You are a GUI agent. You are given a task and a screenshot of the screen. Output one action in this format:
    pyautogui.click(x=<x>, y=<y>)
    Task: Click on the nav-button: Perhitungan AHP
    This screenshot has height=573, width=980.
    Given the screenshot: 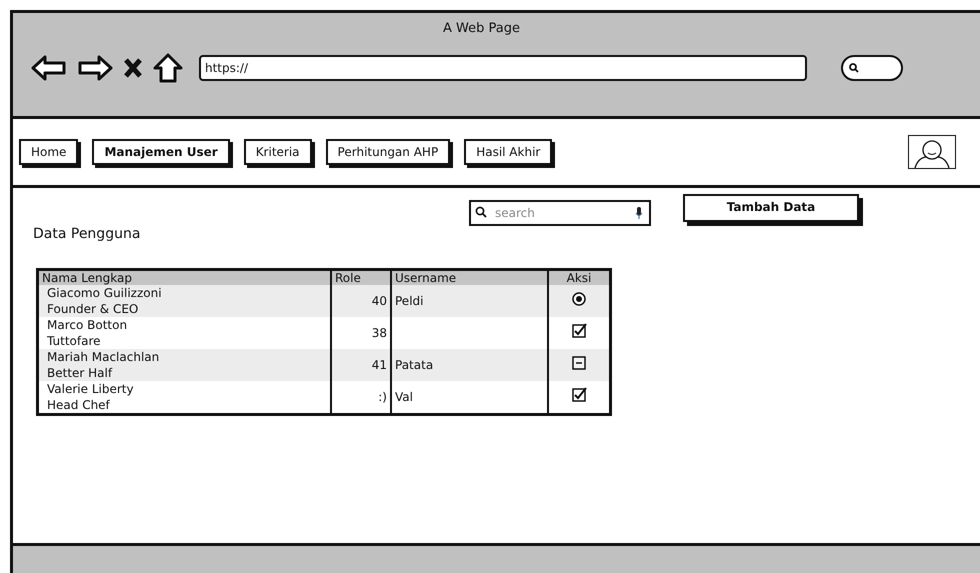 What is the action you would take?
    pyautogui.click(x=388, y=151)
    